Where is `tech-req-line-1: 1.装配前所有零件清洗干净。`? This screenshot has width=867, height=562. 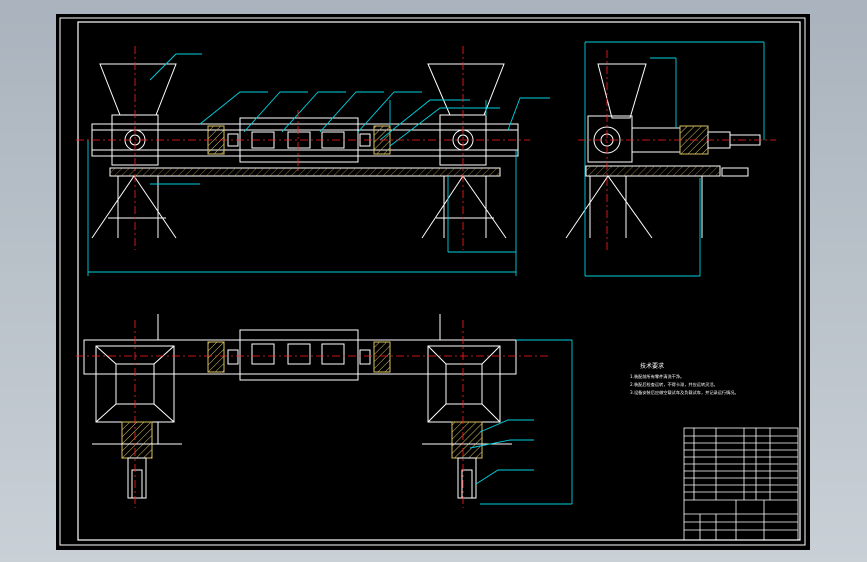
tech-req-line-1: 1.装配前所有零件清洗干净。 is located at coordinates (657, 376).